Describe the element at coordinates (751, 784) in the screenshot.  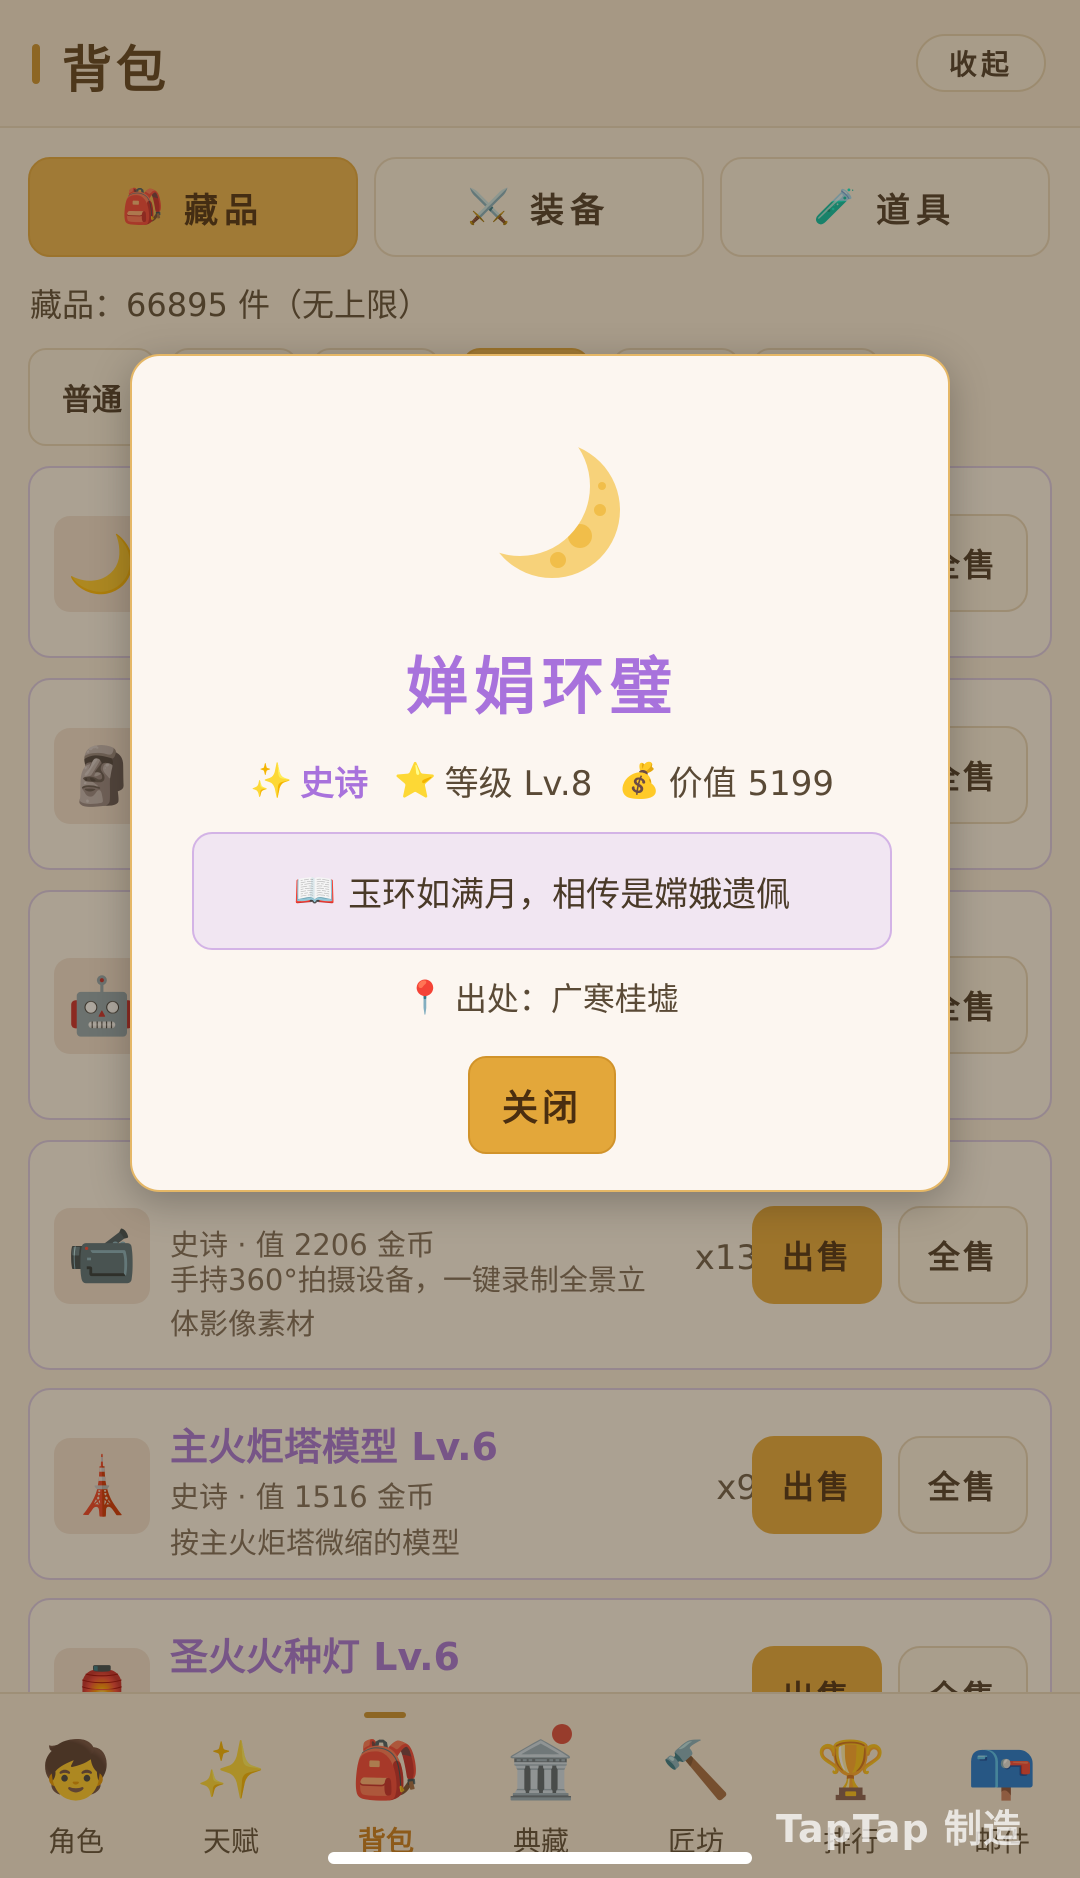
I see `value-label: 价值 5199` at that location.